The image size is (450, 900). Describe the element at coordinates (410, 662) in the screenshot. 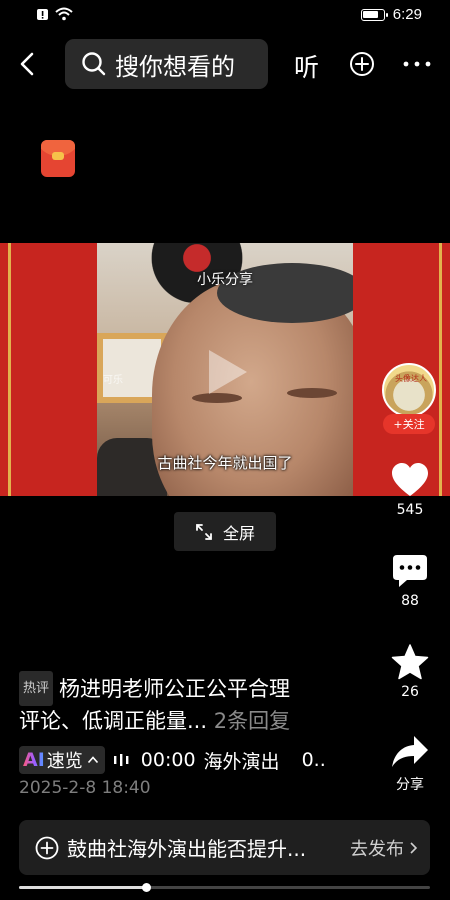

I see `star-icon` at that location.